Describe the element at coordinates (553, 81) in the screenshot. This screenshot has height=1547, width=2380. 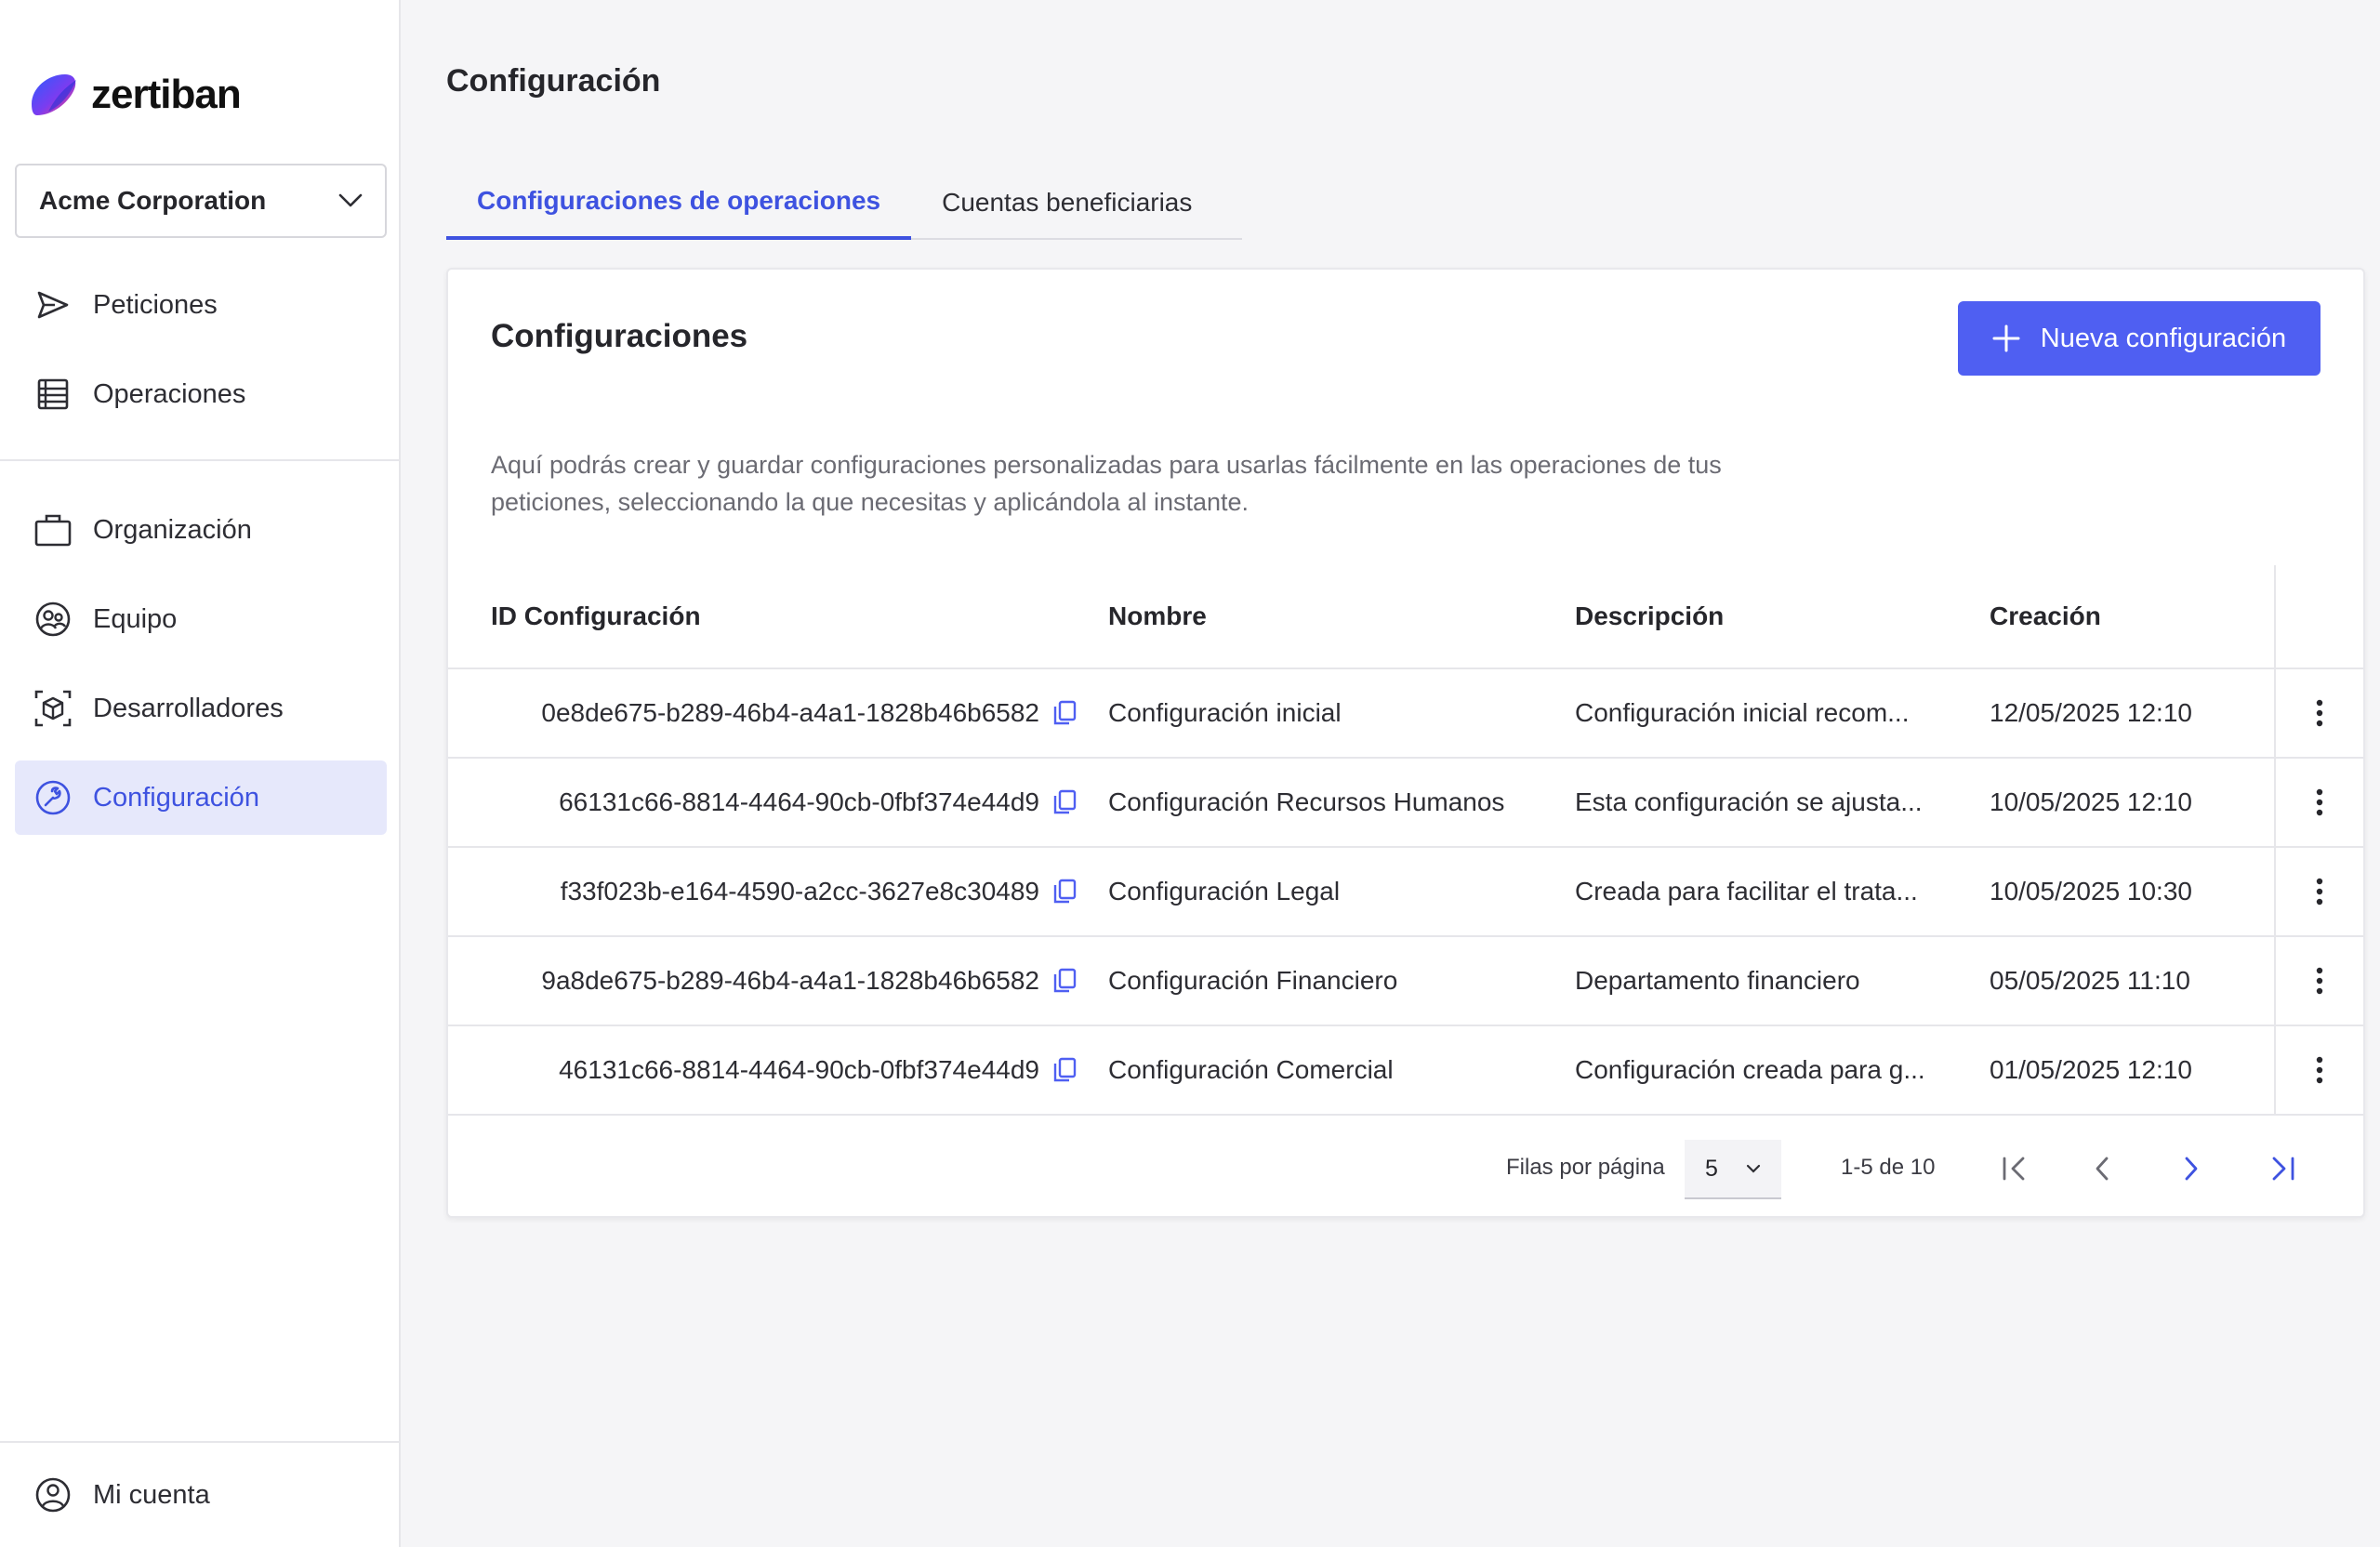
I see `page-title: Configuración` at that location.